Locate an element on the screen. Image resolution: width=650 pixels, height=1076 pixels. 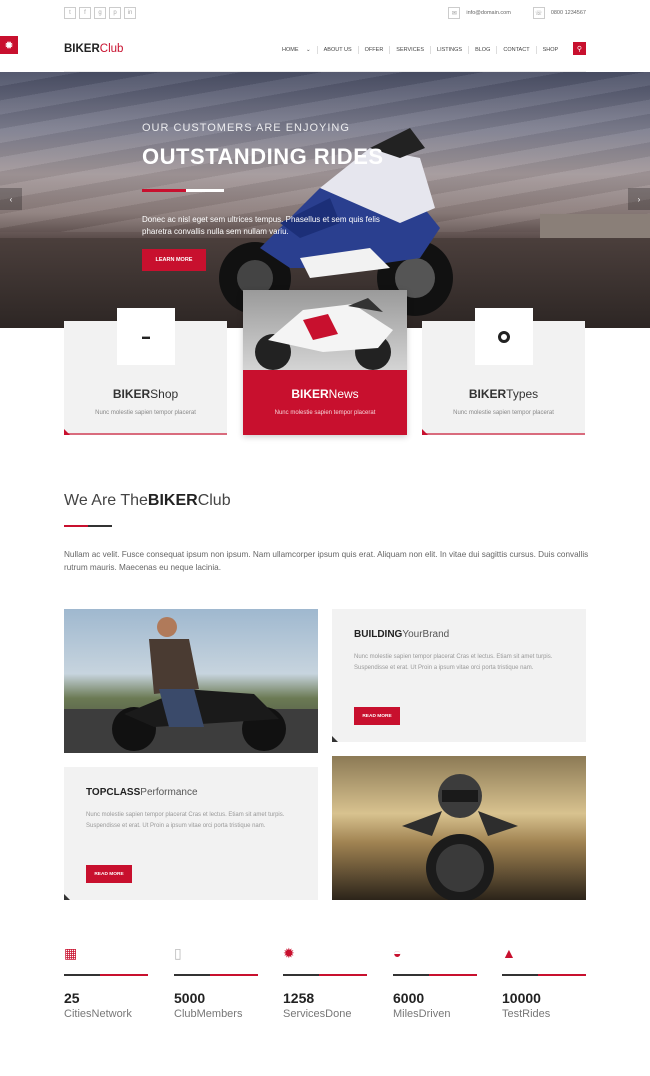
nav-about-us: ABOUT US is located at coordinates (337, 50).